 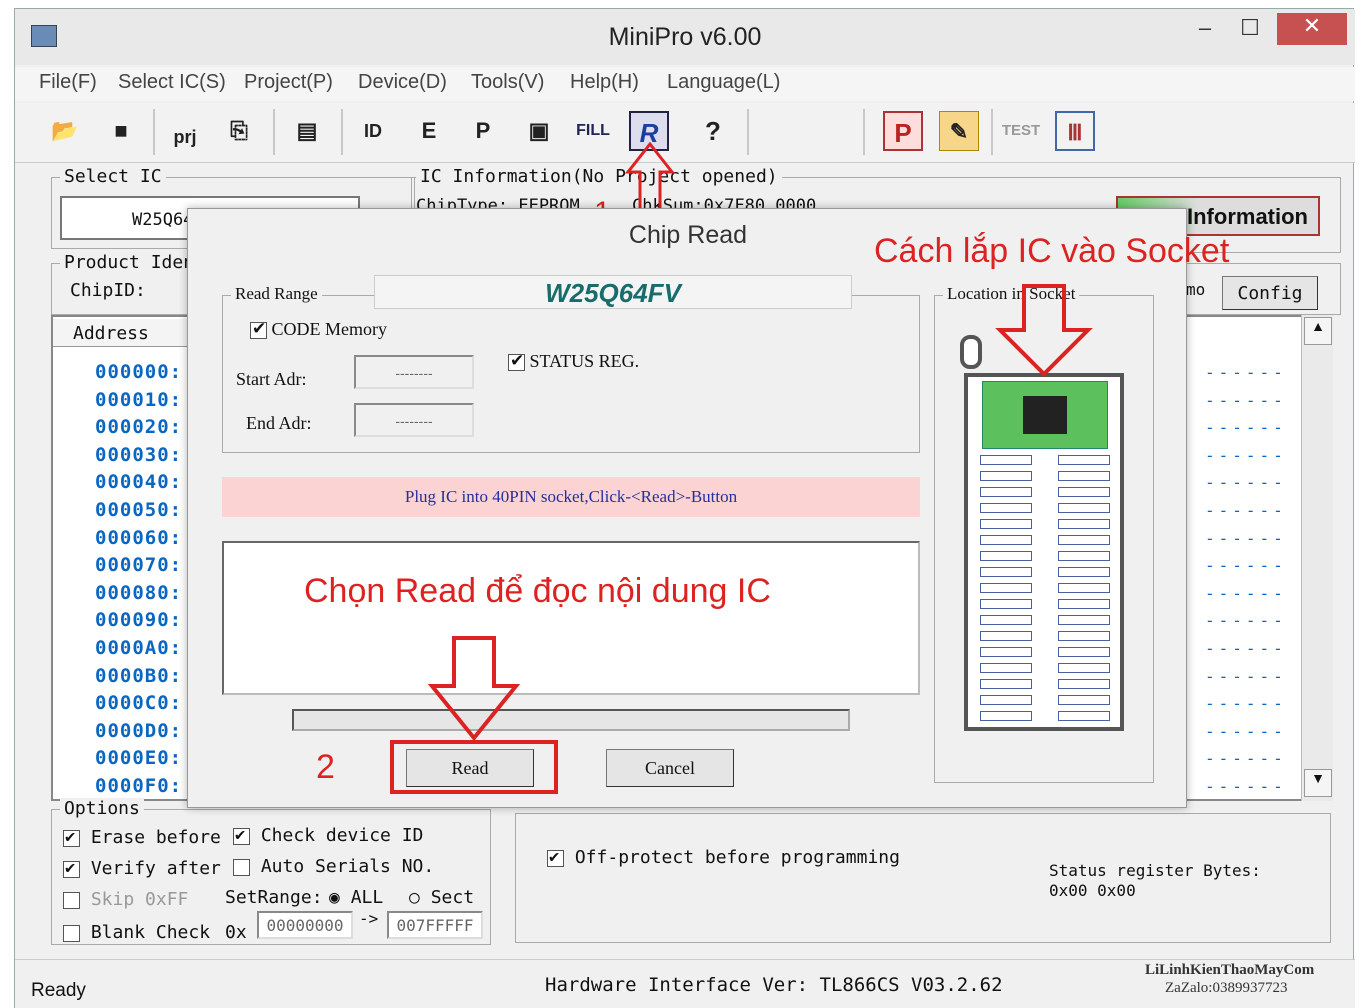 What do you see at coordinates (307, 131) in the screenshot?
I see `chip-save-icon: ▤` at bounding box center [307, 131].